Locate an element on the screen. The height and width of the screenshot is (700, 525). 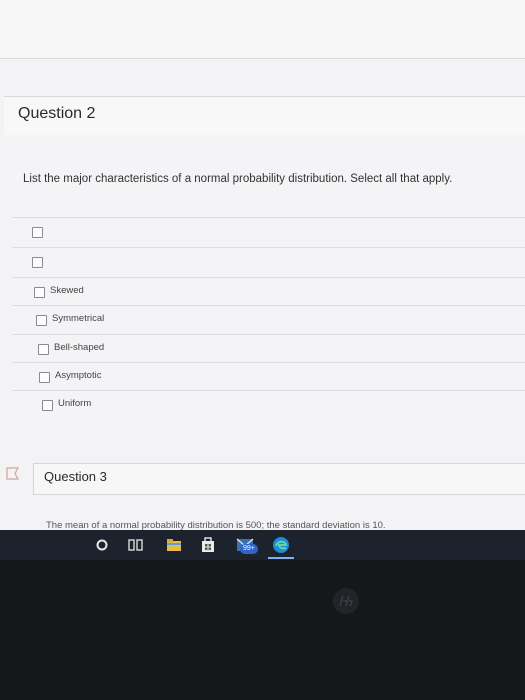
option-row-symmetrical: Symmetrical is located at coordinates (268, 319).